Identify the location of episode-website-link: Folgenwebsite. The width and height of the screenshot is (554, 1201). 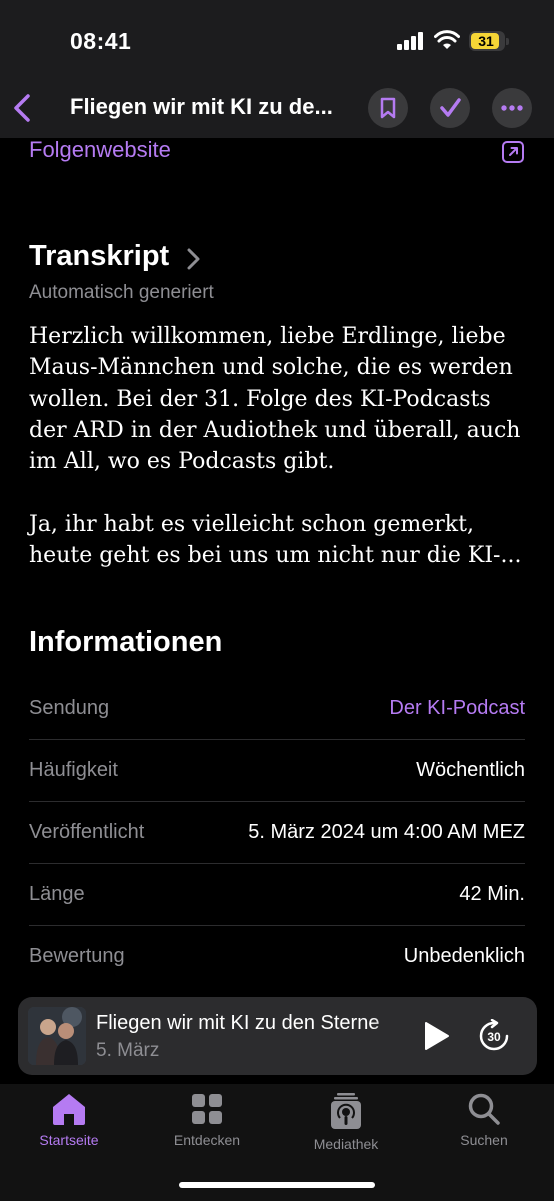
(277, 152).